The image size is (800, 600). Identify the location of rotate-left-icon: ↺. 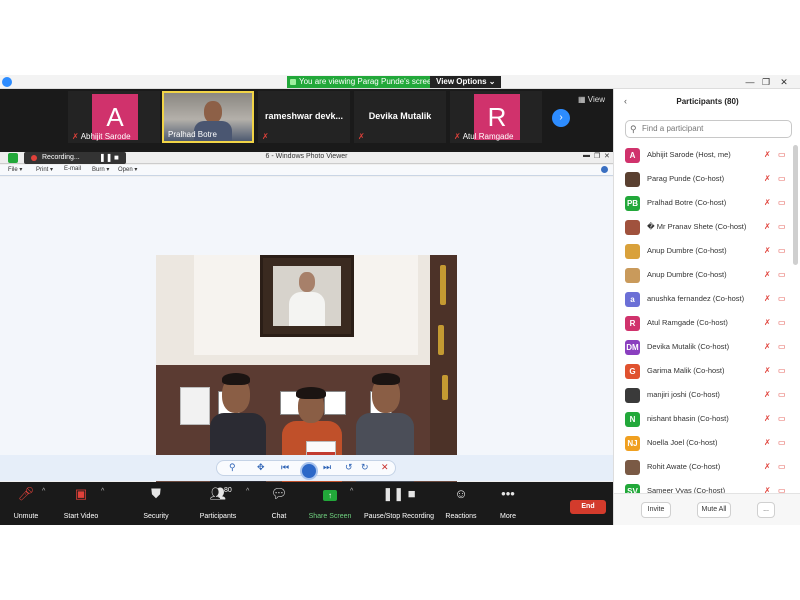
(349, 467).